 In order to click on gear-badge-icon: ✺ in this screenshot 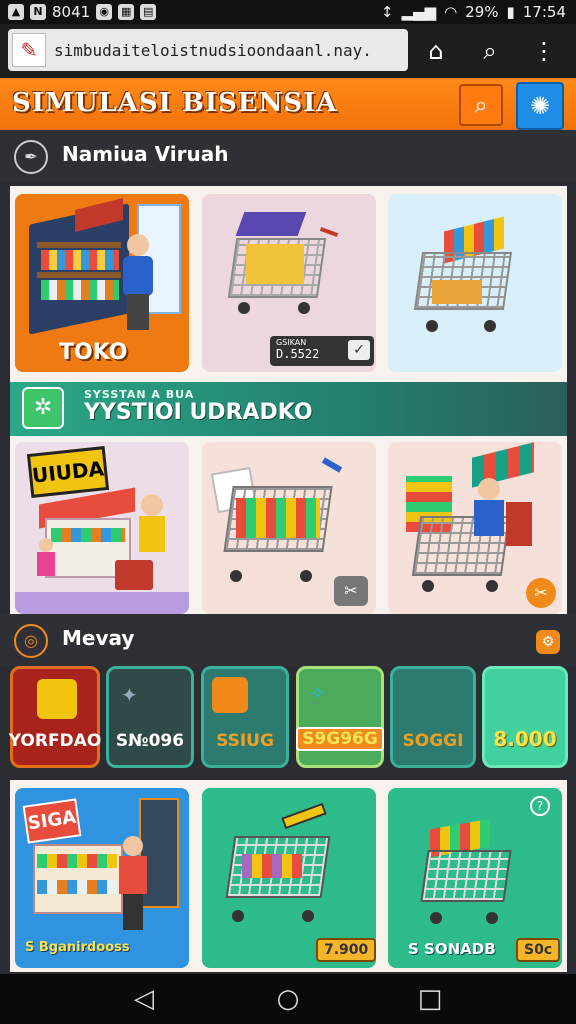, I will do `click(540, 106)`.